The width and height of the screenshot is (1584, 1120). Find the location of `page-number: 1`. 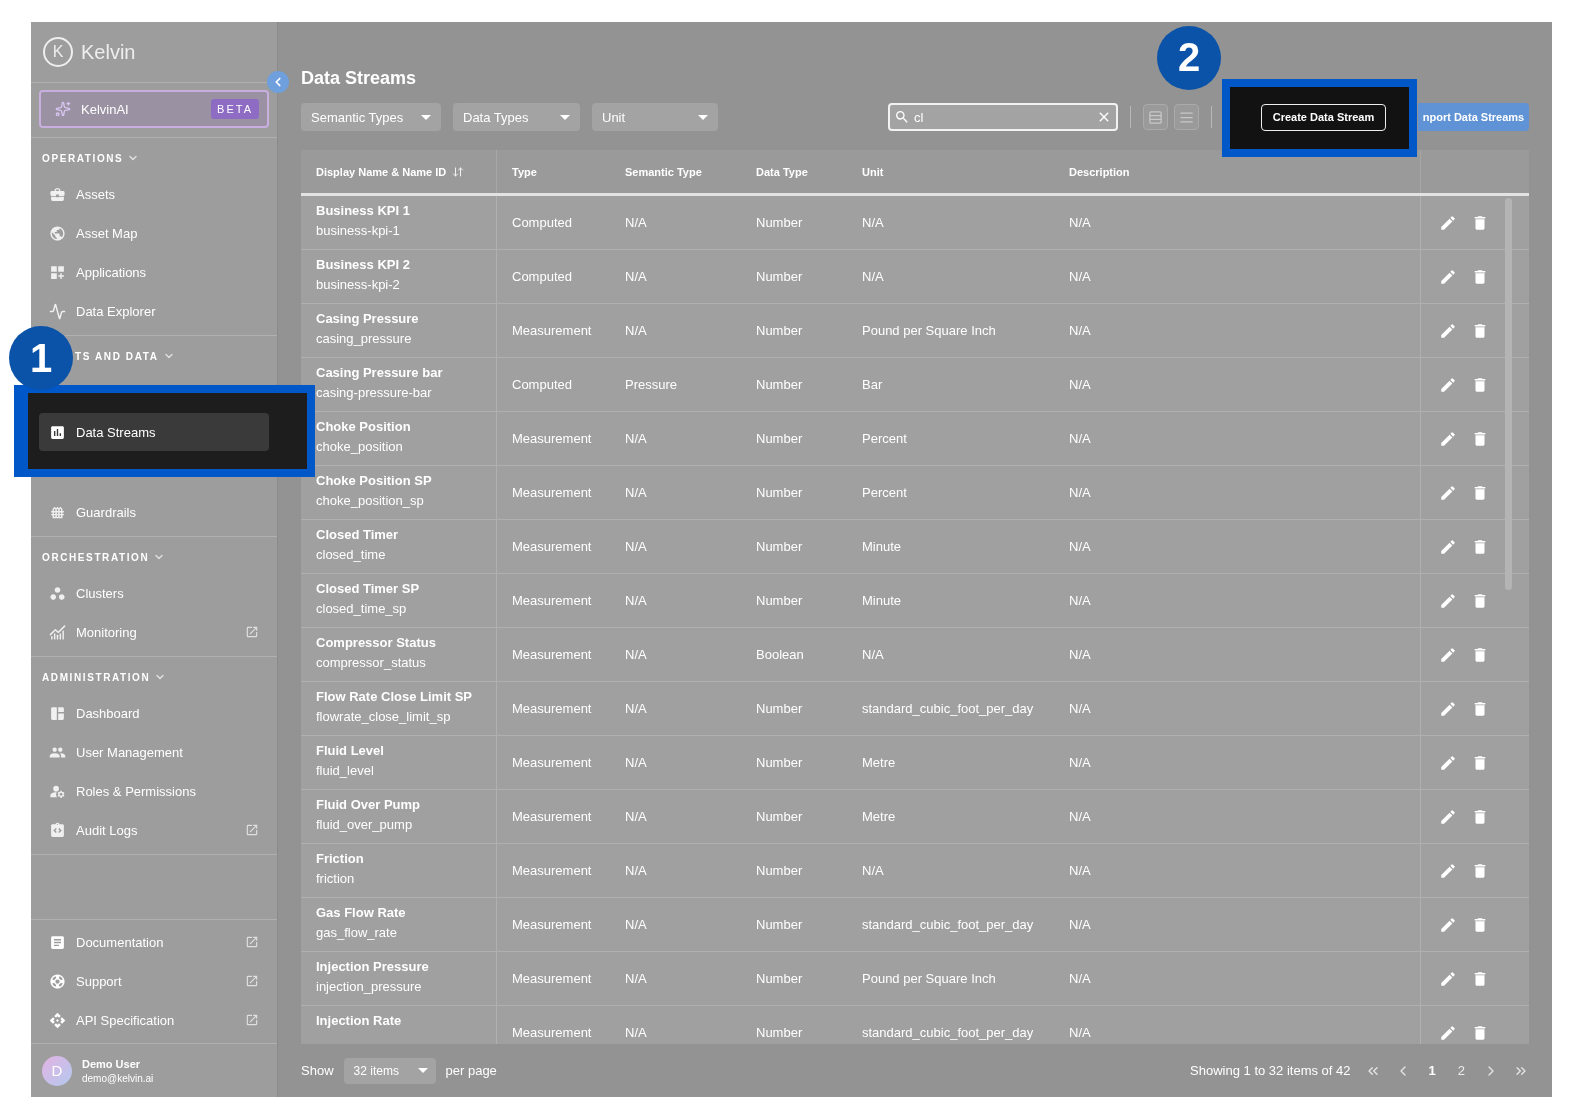

page-number: 1 is located at coordinates (1432, 1070).